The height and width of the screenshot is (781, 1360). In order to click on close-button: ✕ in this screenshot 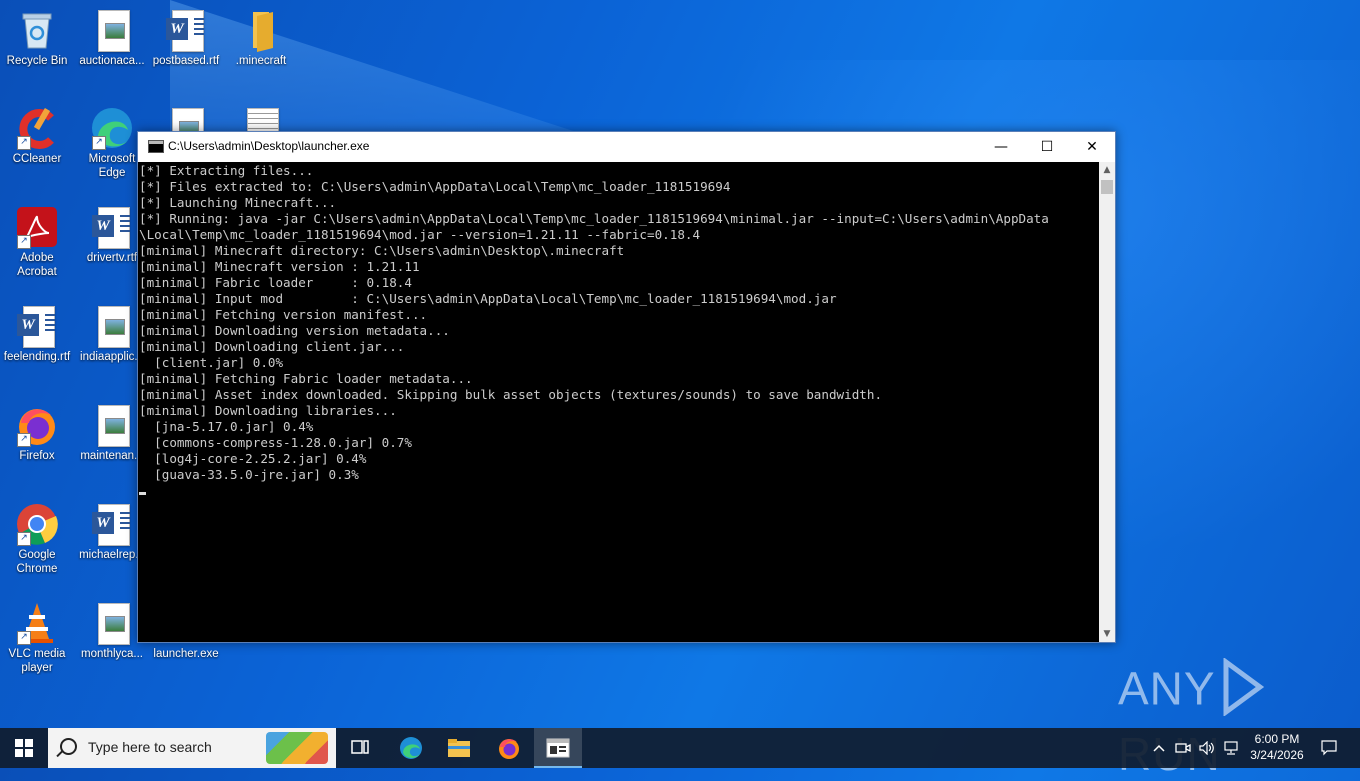, I will do `click(1092, 147)`.